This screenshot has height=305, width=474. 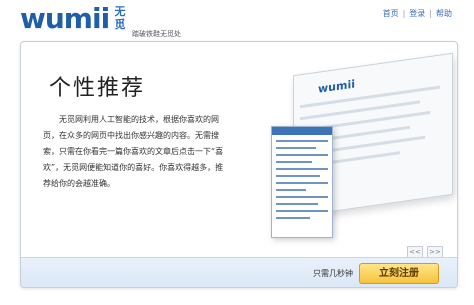 I want to click on preview-logo: wumii, so click(x=336, y=86).